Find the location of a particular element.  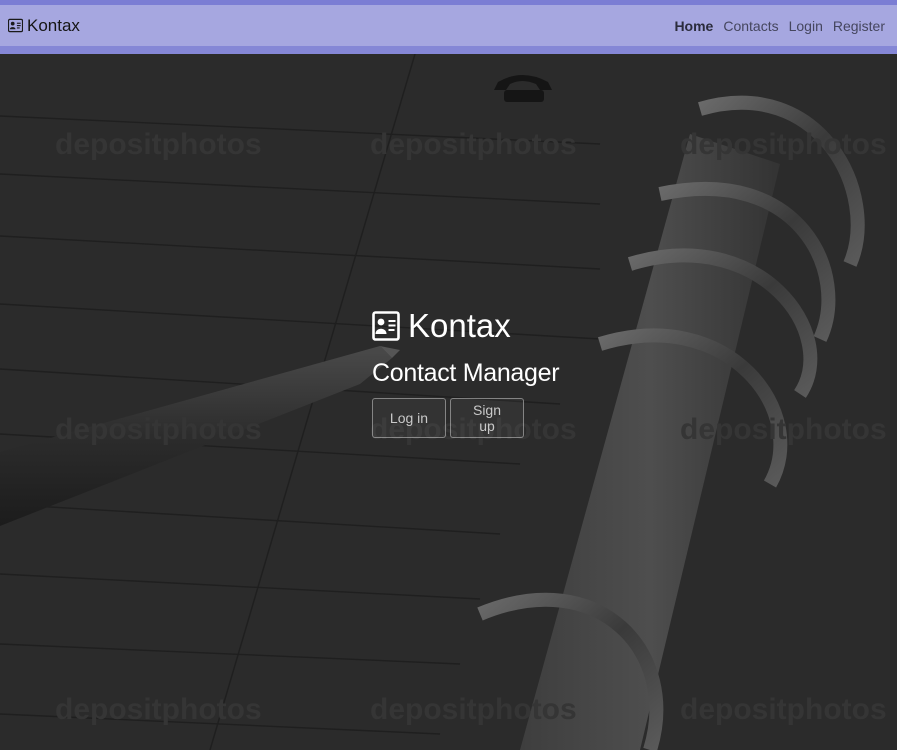

nav-link-contacts: Contacts is located at coordinates (750, 26).